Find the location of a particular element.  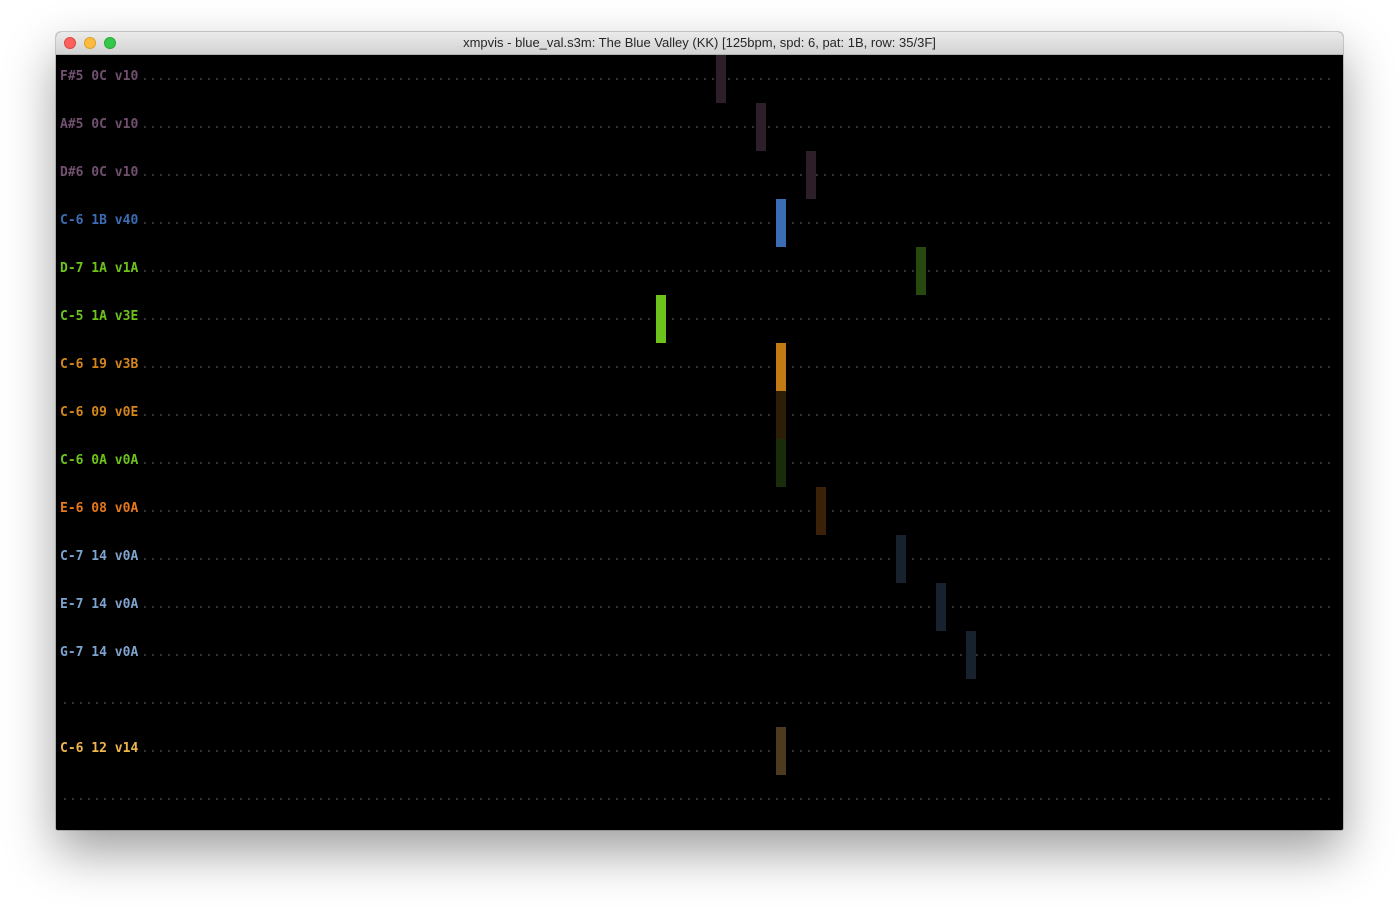

channel-row: C-6 1B v40 is located at coordinates (699, 223).